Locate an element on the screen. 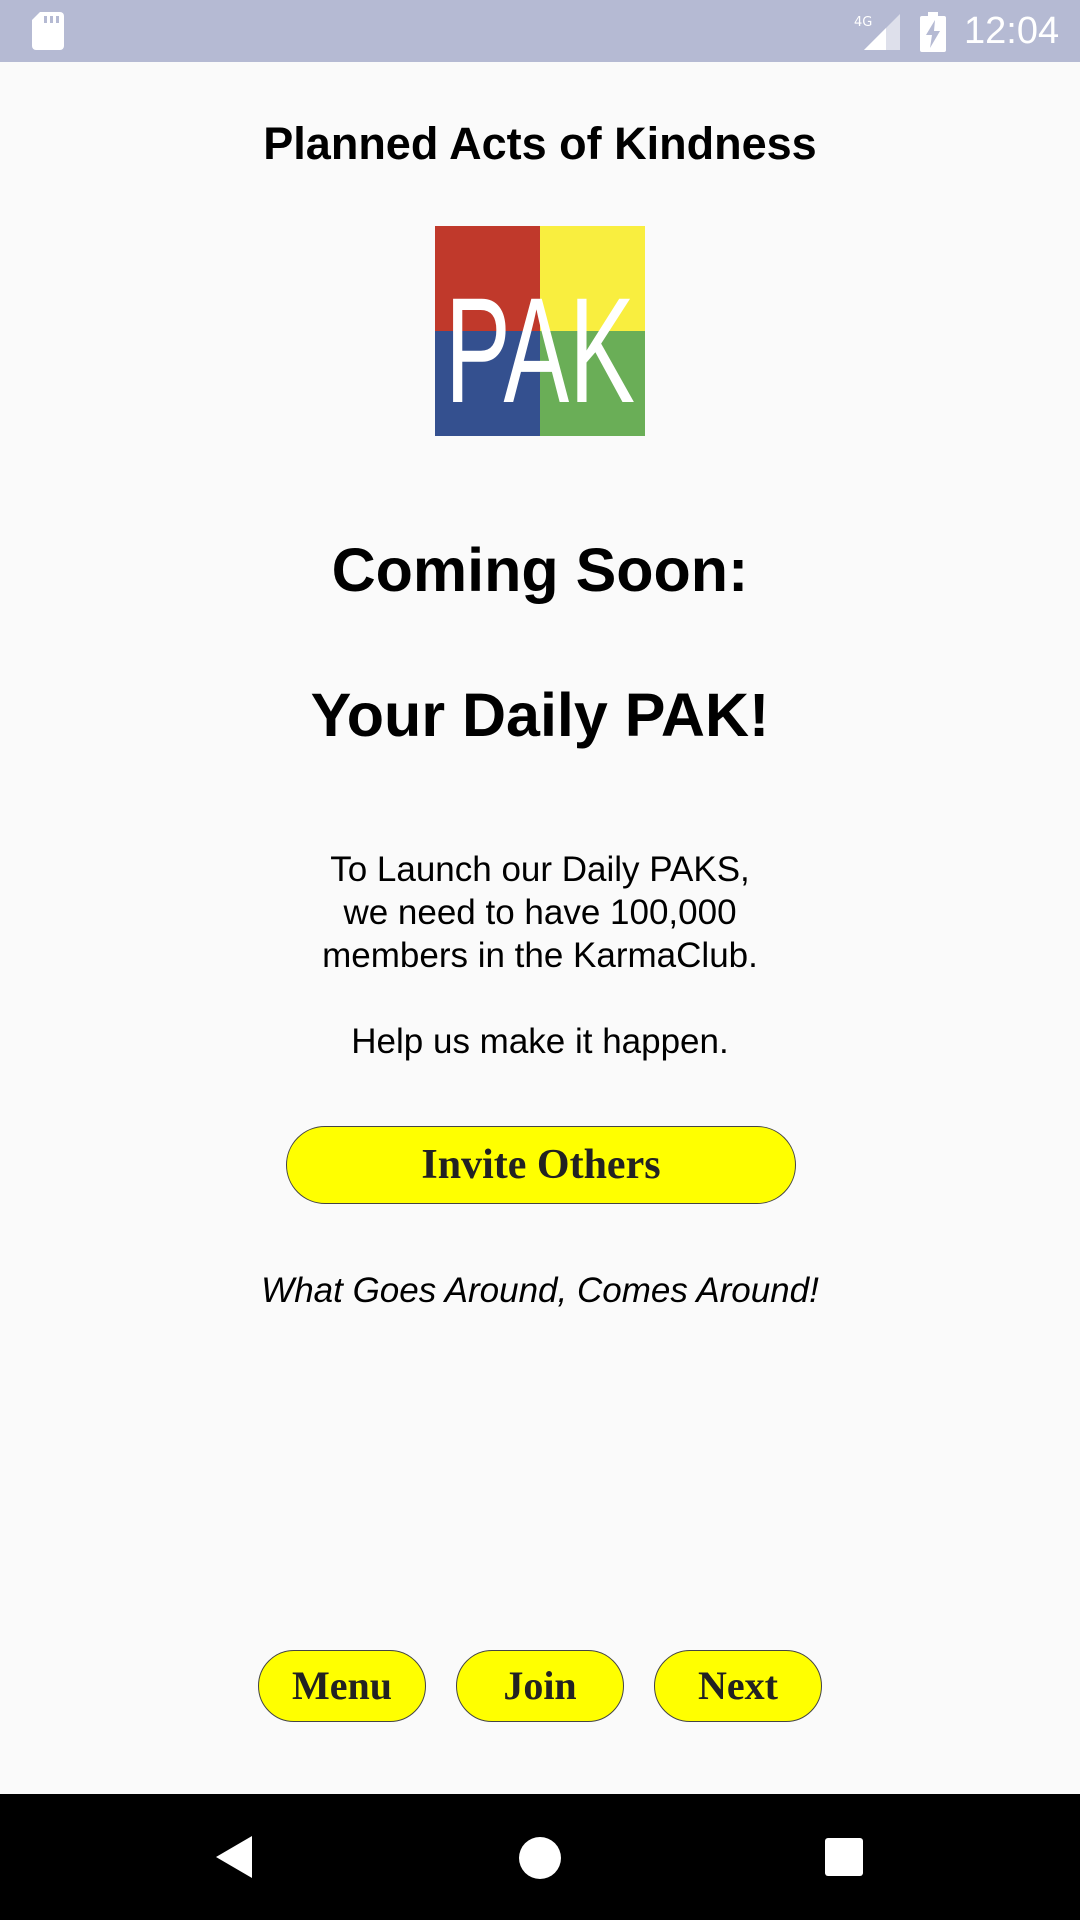 The height and width of the screenshot is (1920, 1080). coming-soon-heading: Coming Soon: is located at coordinates (540, 570).